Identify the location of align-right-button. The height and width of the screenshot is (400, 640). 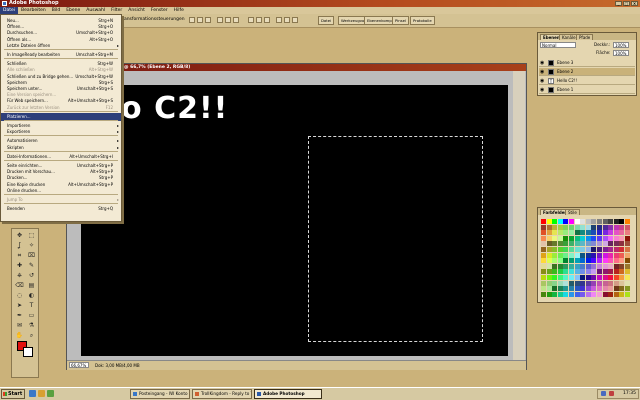
(236, 20).